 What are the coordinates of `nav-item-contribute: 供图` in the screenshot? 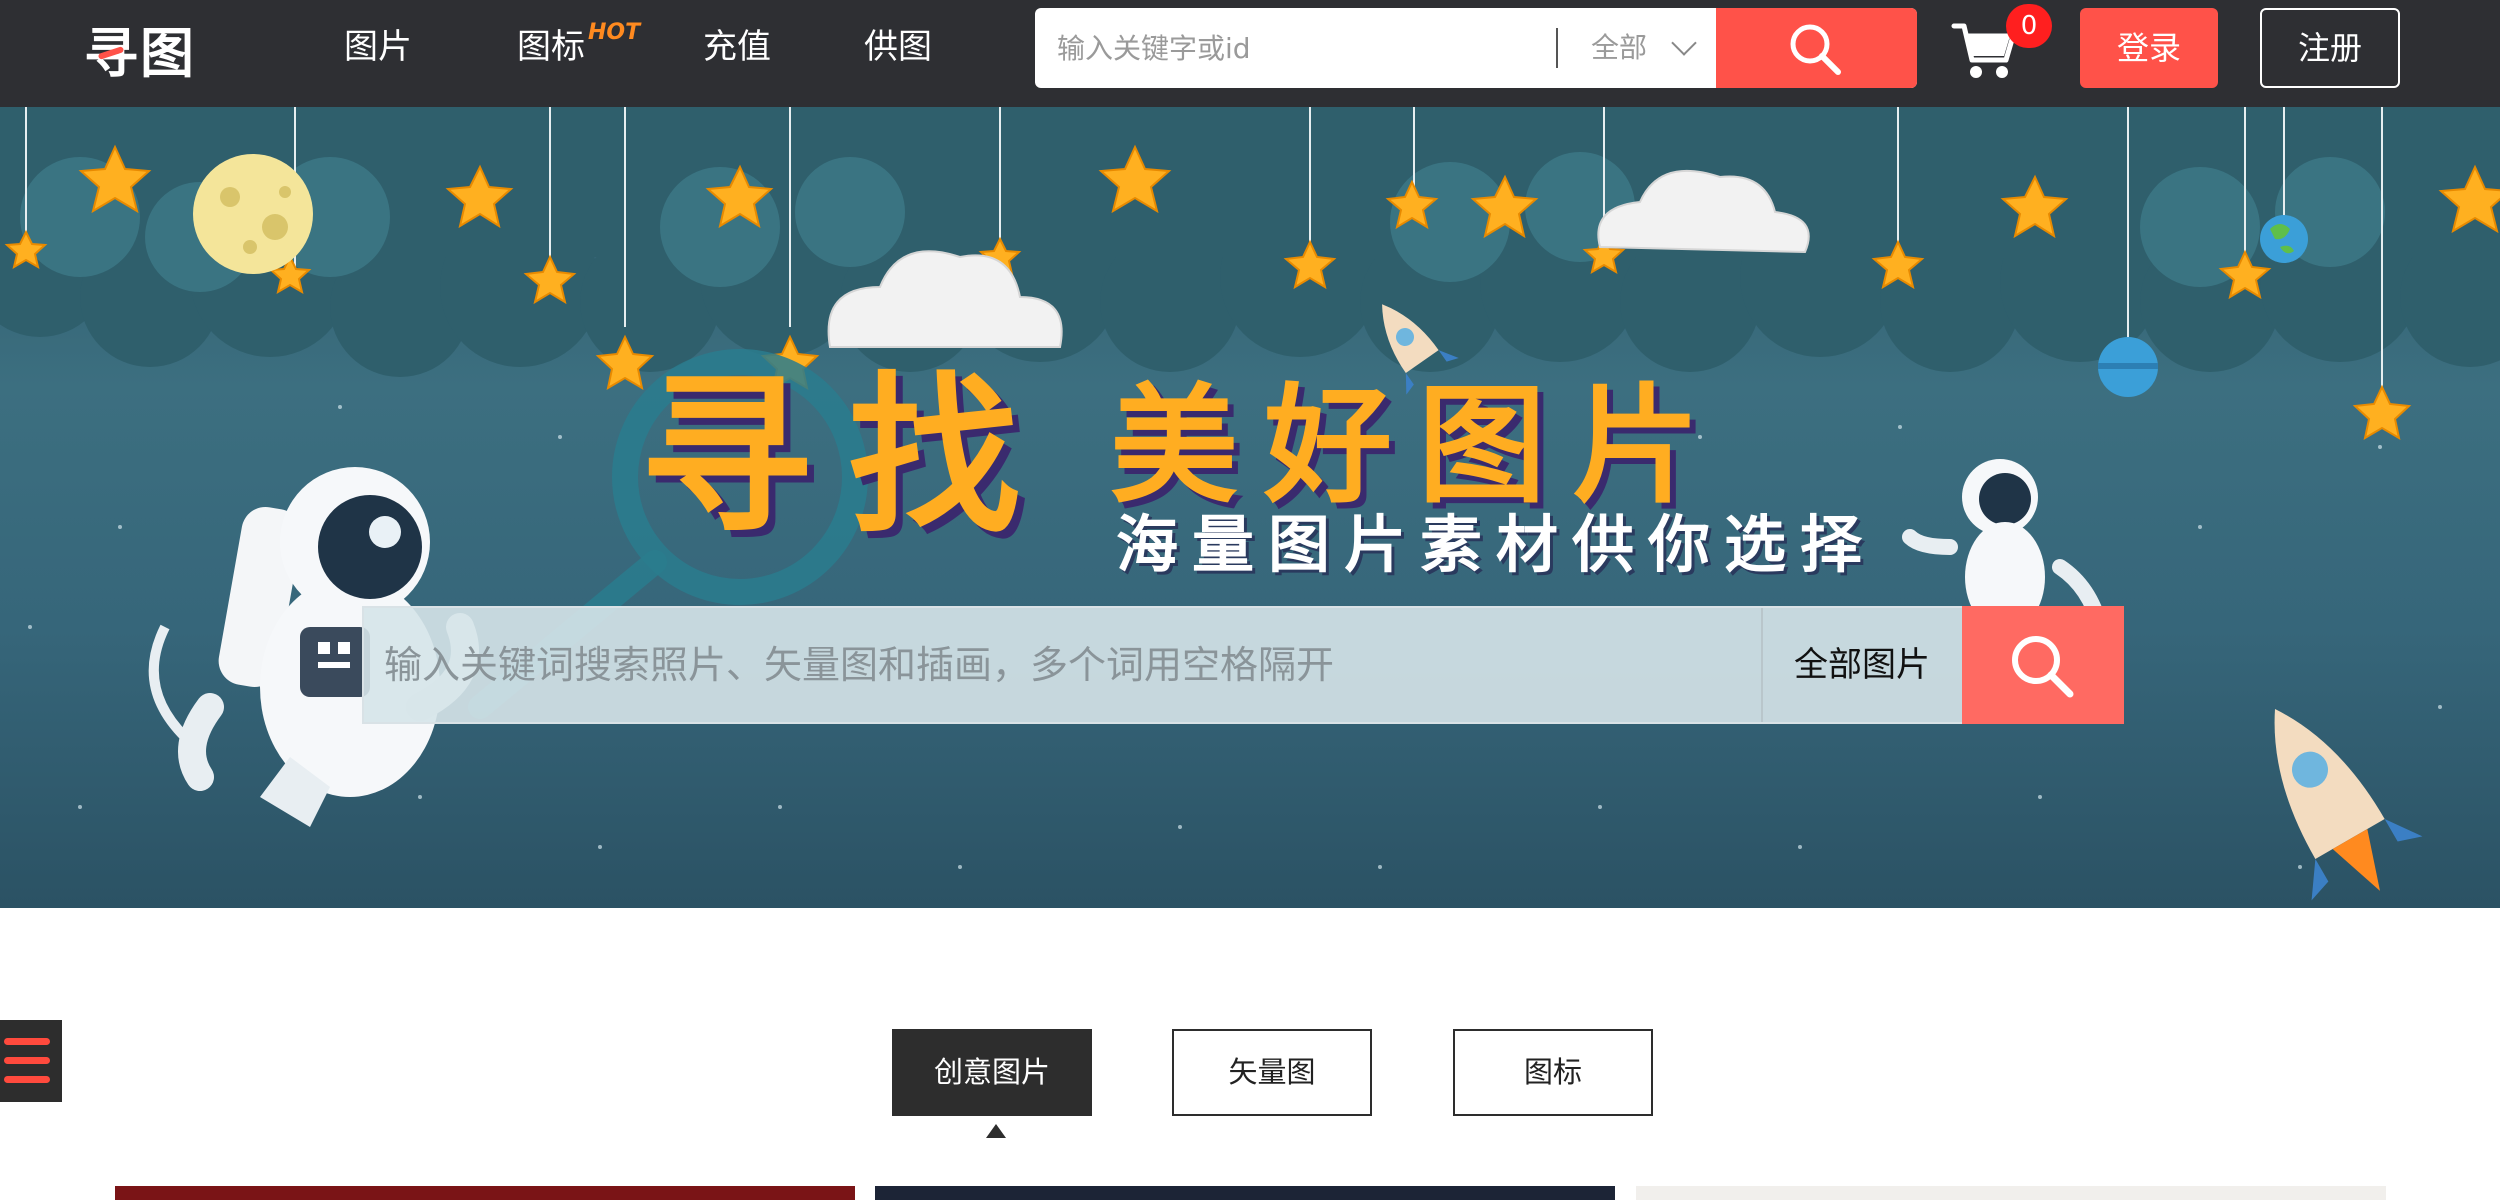 It's located at (898, 47).